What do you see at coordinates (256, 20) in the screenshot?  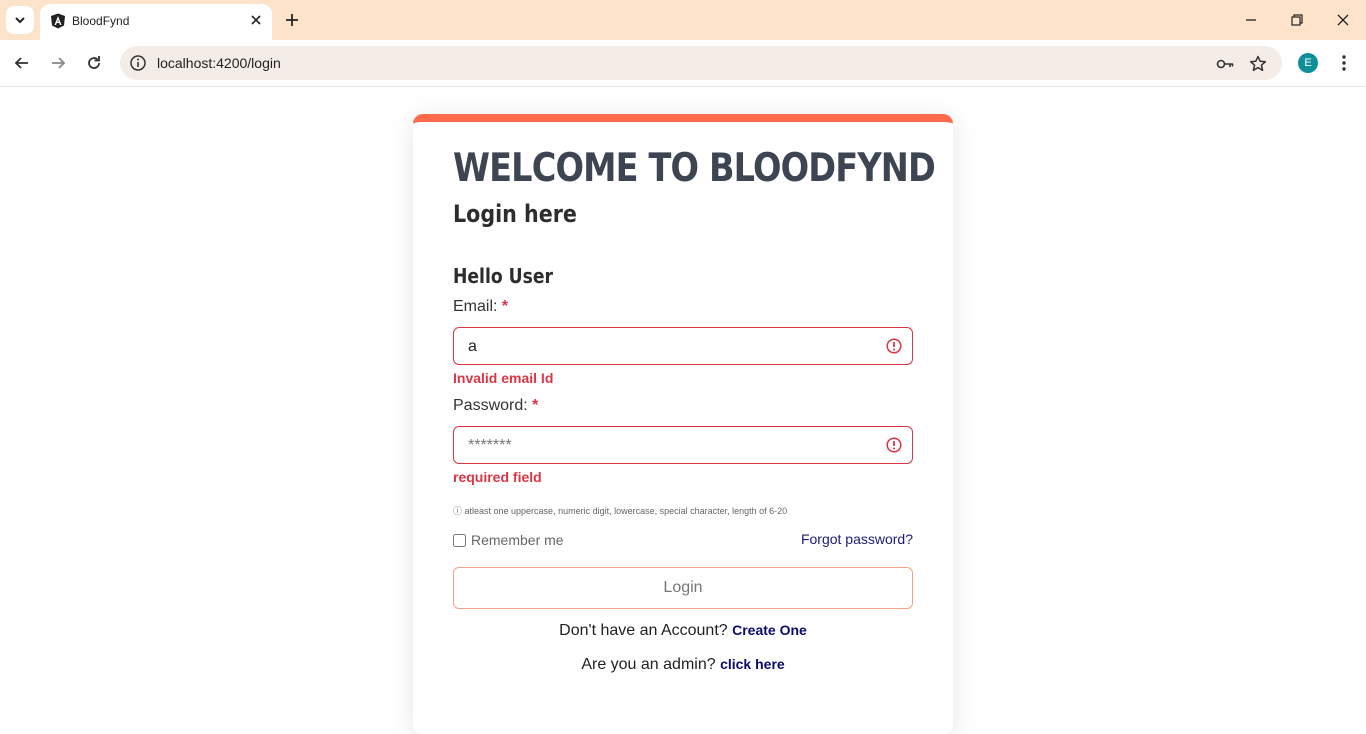 I see `close-icon` at bounding box center [256, 20].